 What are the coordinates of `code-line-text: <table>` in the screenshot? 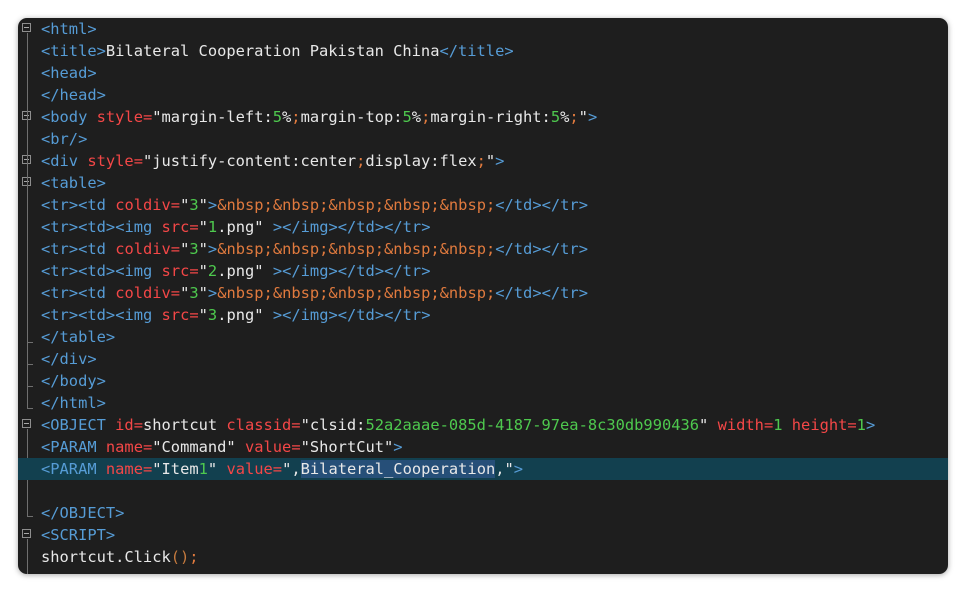 It's located at (73, 183).